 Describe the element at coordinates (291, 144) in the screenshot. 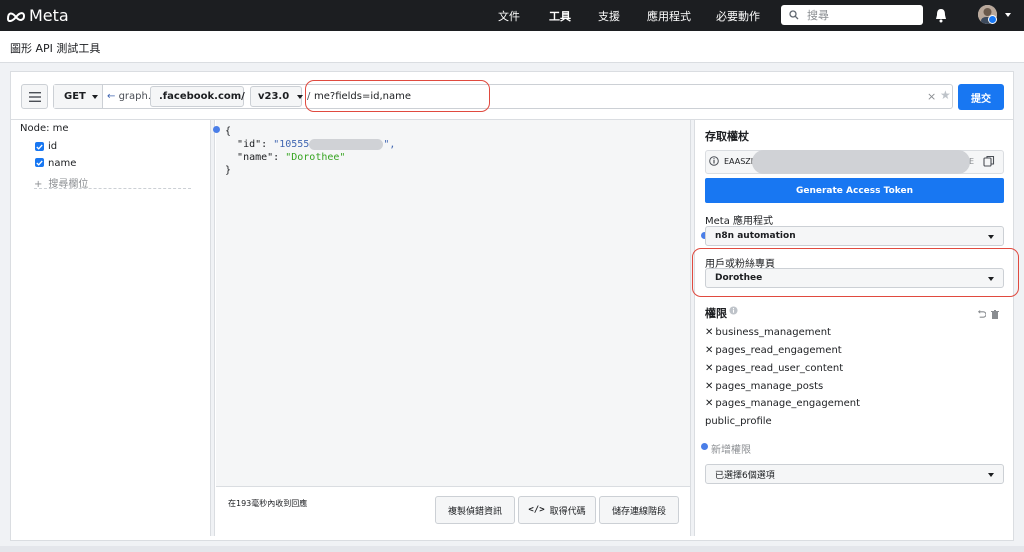

I see `json-id-value-start: "10555` at that location.